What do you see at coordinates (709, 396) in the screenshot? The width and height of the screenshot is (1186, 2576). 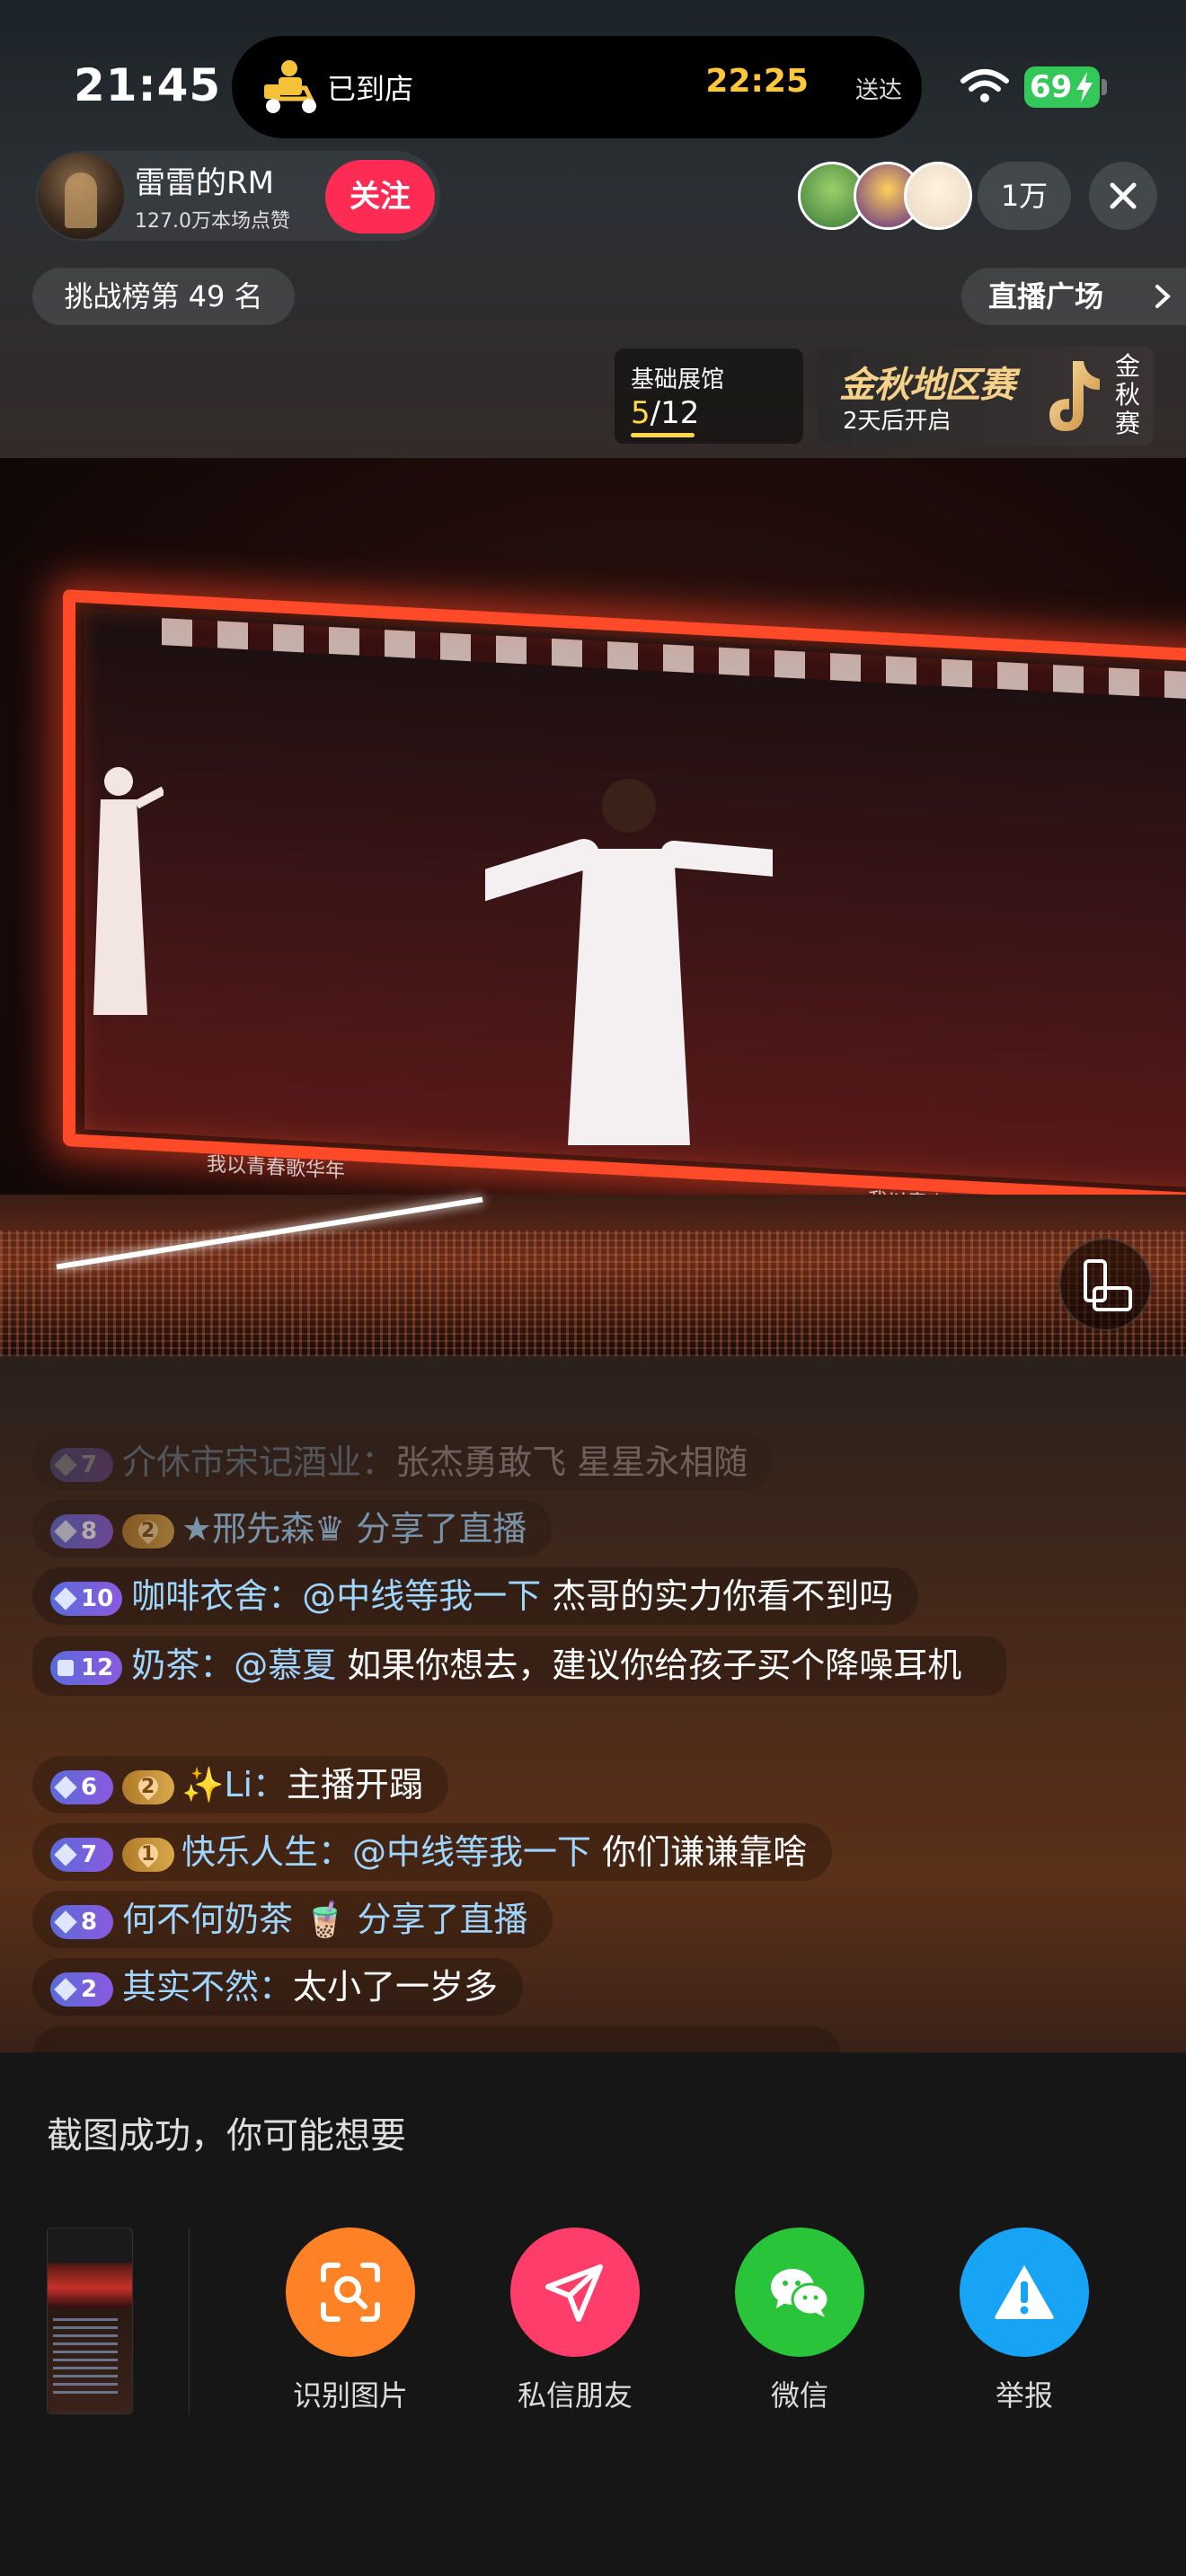 I see `basic-hall-card: 基础展馆 5/12` at bounding box center [709, 396].